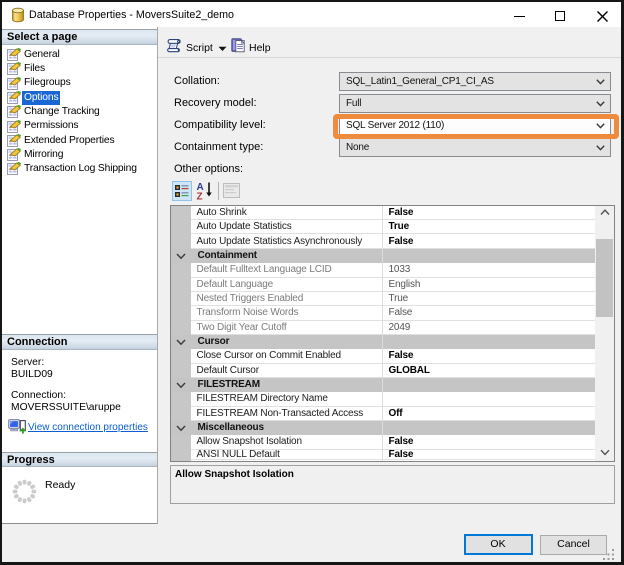 The image size is (624, 565). I want to click on svg-text: Z, so click(200, 197).